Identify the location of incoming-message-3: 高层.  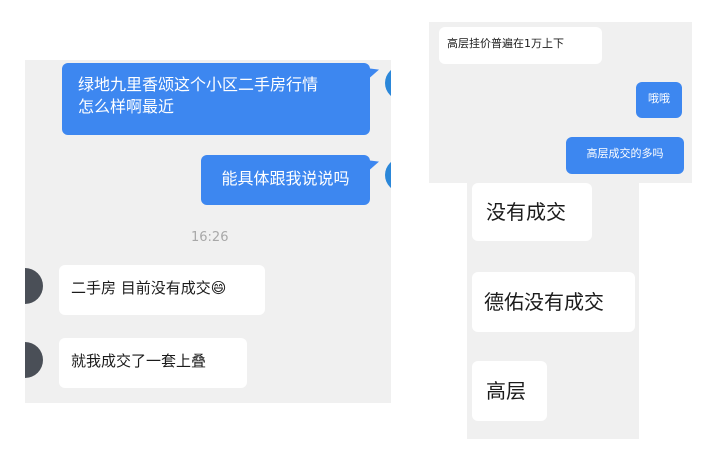
(509, 391).